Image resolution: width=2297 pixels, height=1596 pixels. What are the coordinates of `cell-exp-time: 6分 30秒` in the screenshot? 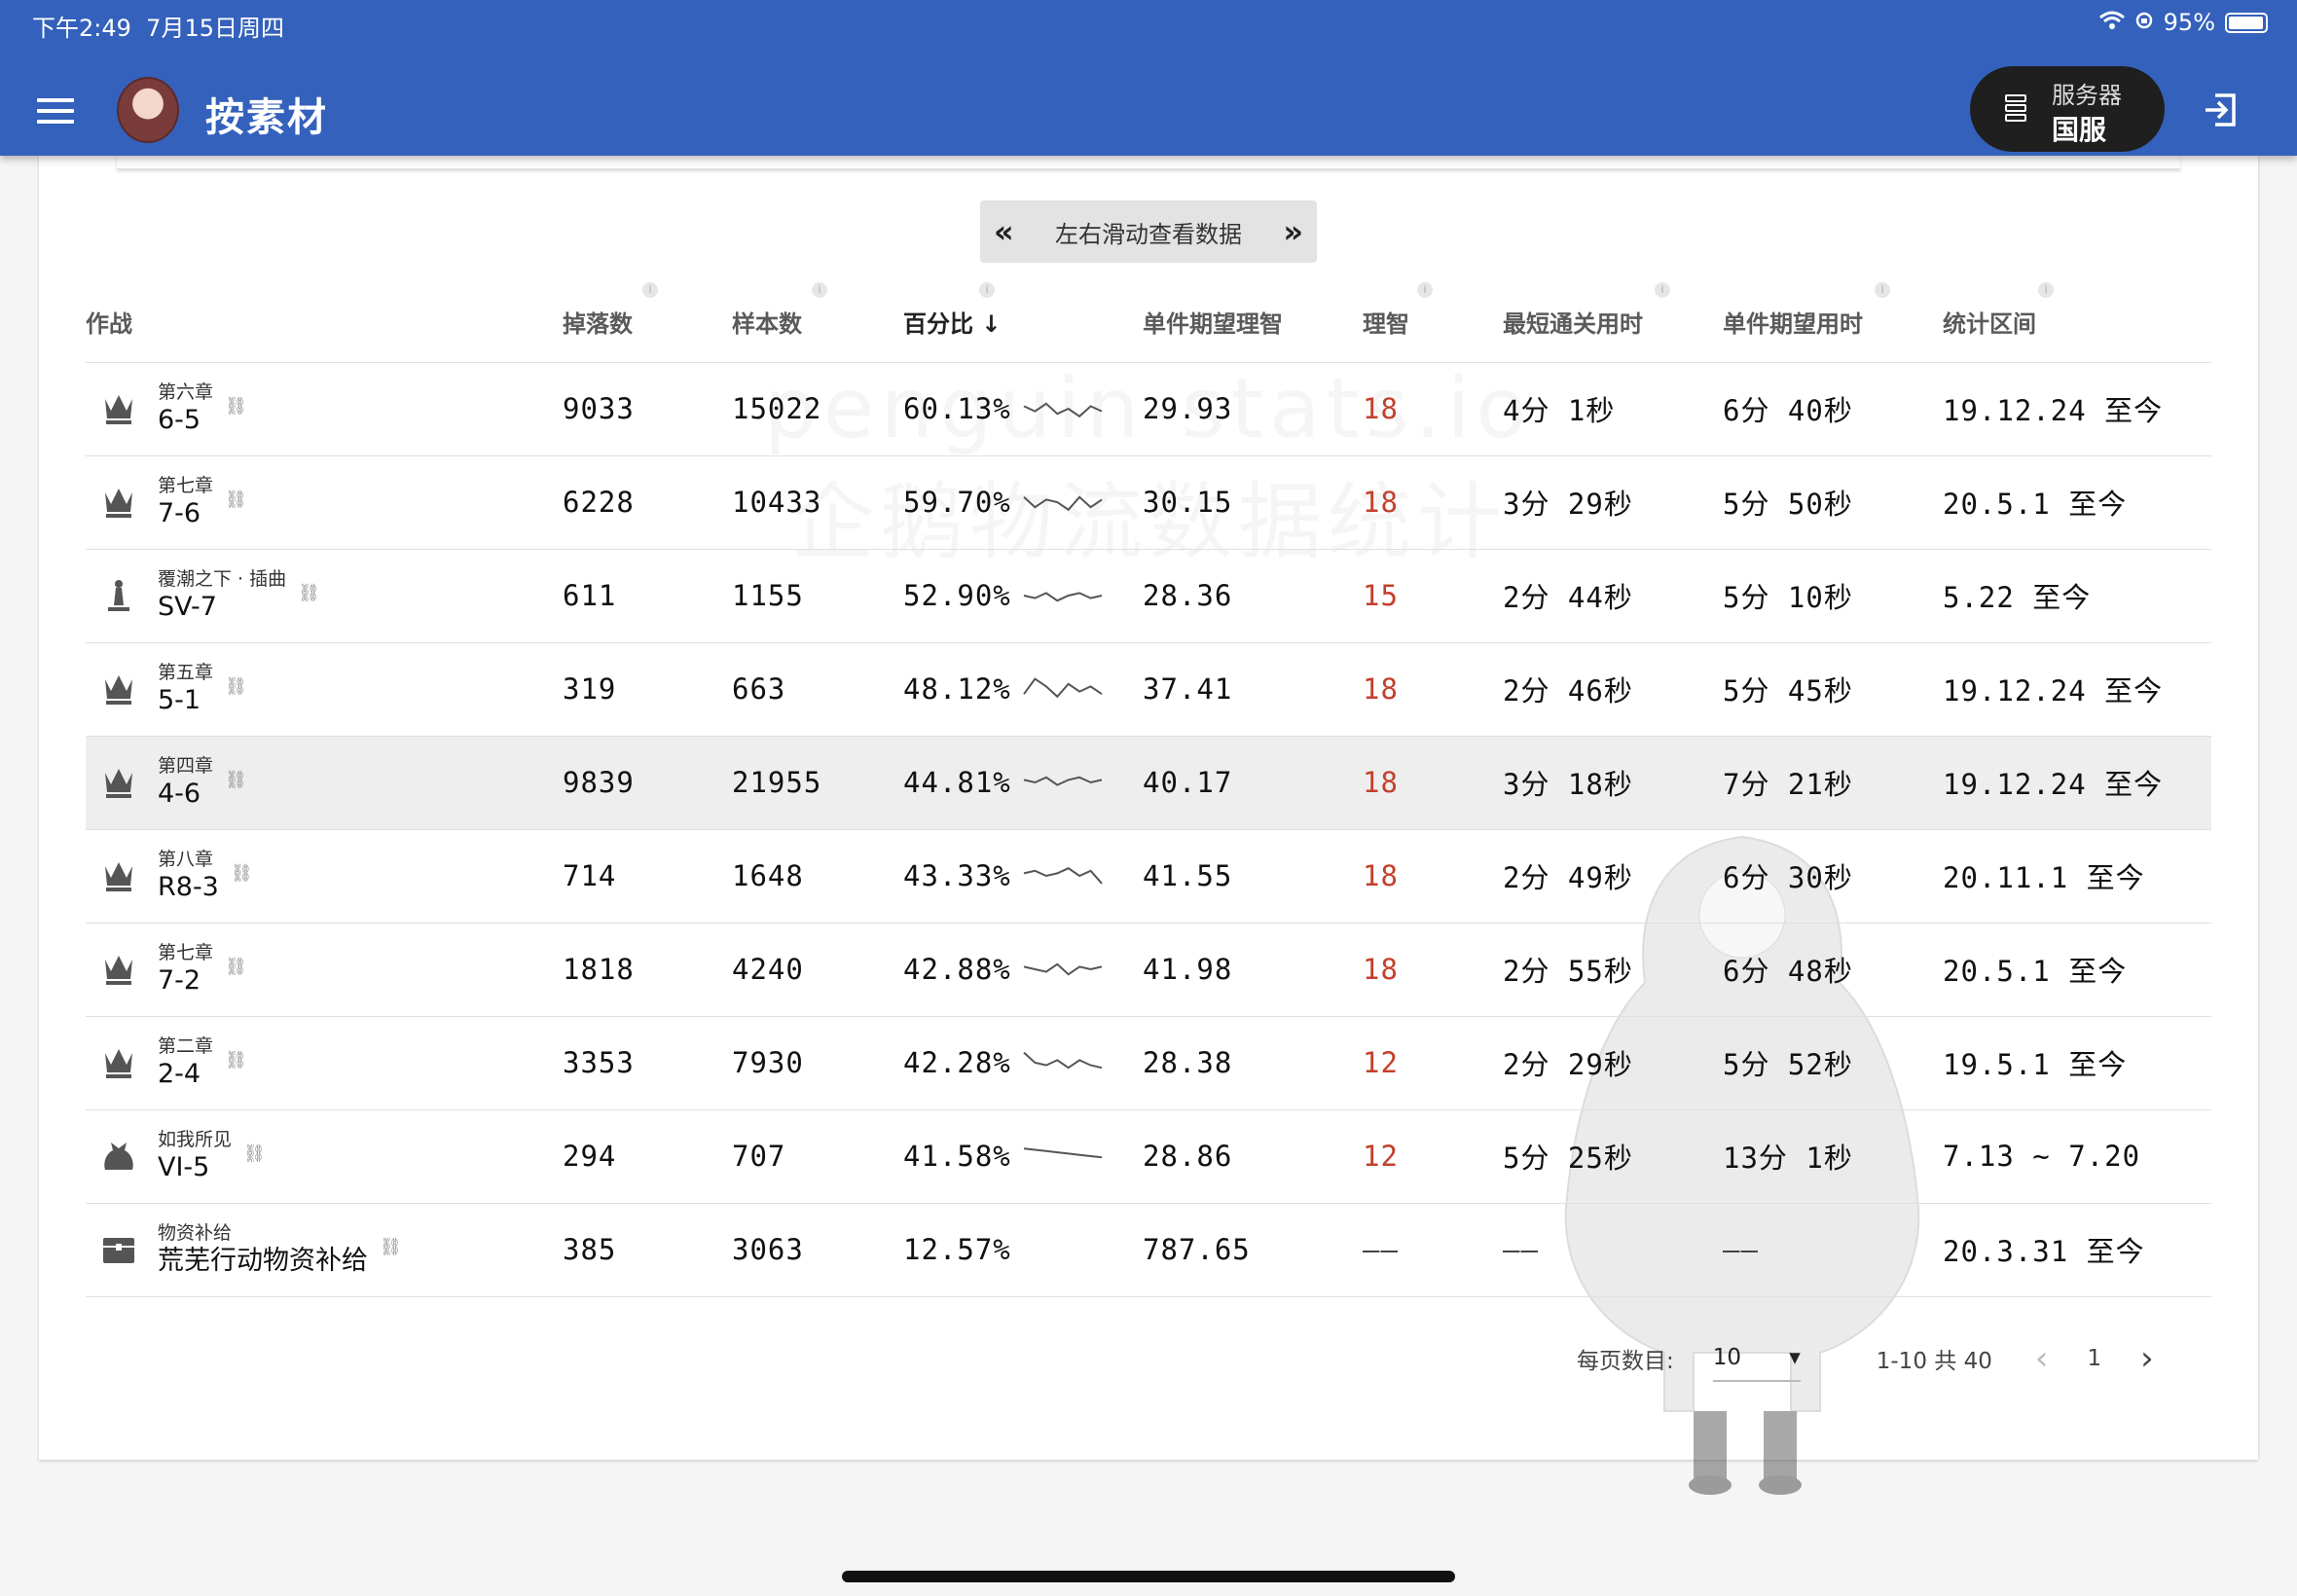 It's located at (1833, 875).